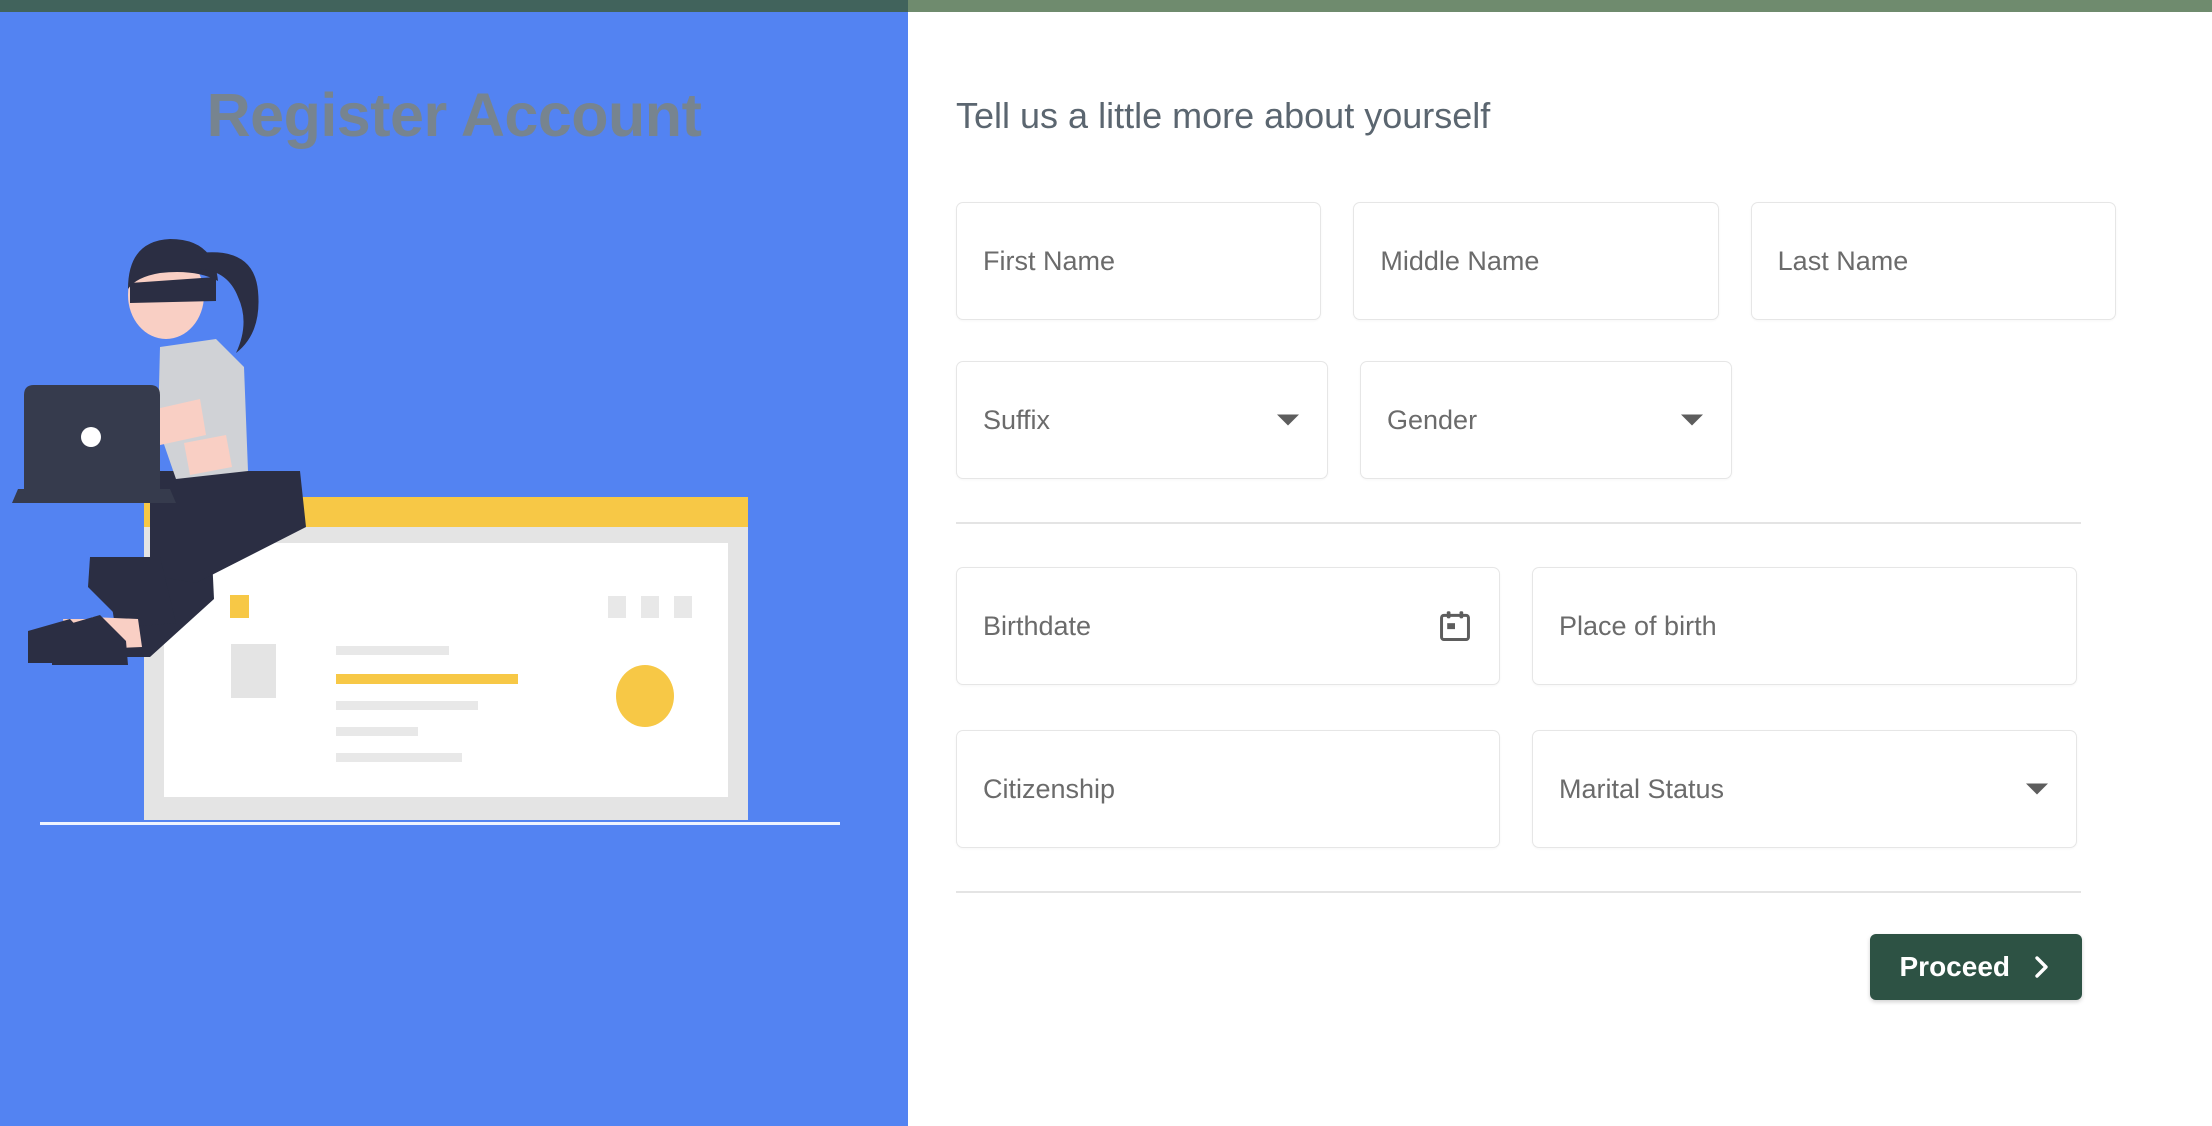 This screenshot has height=1126, width=2212. I want to click on proceed-button: Proceed, so click(1975, 967).